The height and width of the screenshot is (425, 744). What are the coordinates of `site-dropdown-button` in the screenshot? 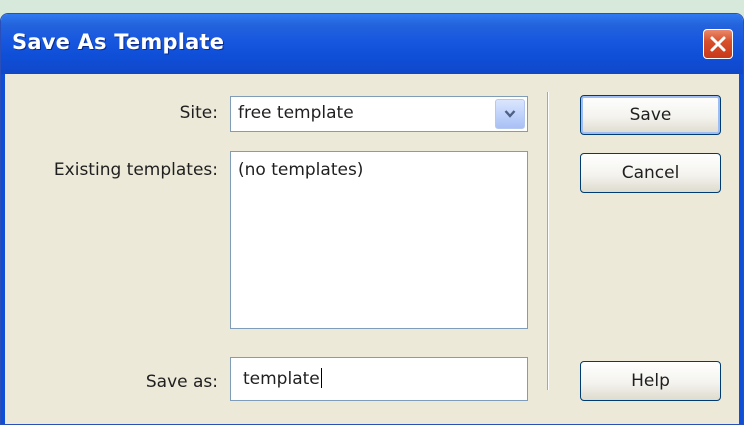 It's located at (510, 114).